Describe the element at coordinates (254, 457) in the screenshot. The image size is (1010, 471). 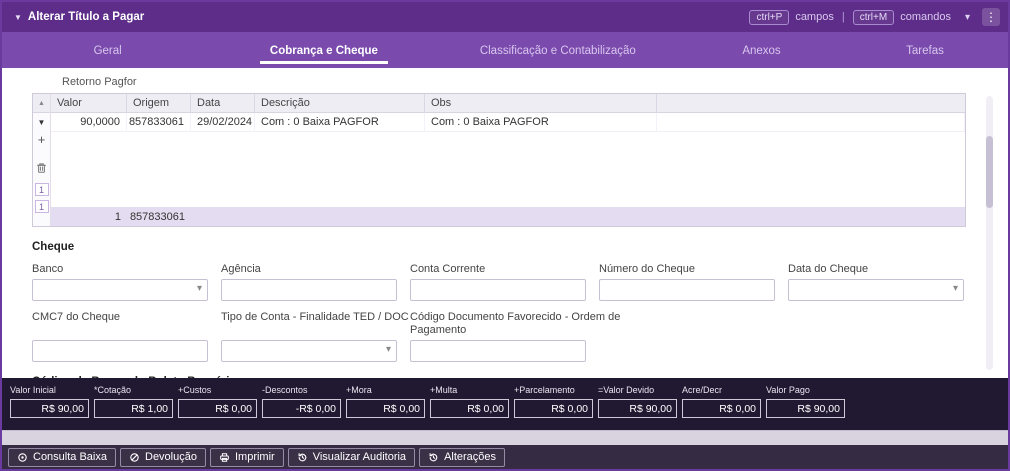
I see `button-label: Imprimir` at that location.